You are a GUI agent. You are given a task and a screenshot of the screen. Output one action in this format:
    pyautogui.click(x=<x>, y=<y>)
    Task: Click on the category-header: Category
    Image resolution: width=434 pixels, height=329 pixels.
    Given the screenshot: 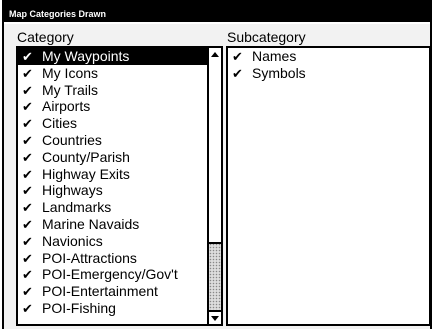 What is the action you would take?
    pyautogui.click(x=45, y=37)
    